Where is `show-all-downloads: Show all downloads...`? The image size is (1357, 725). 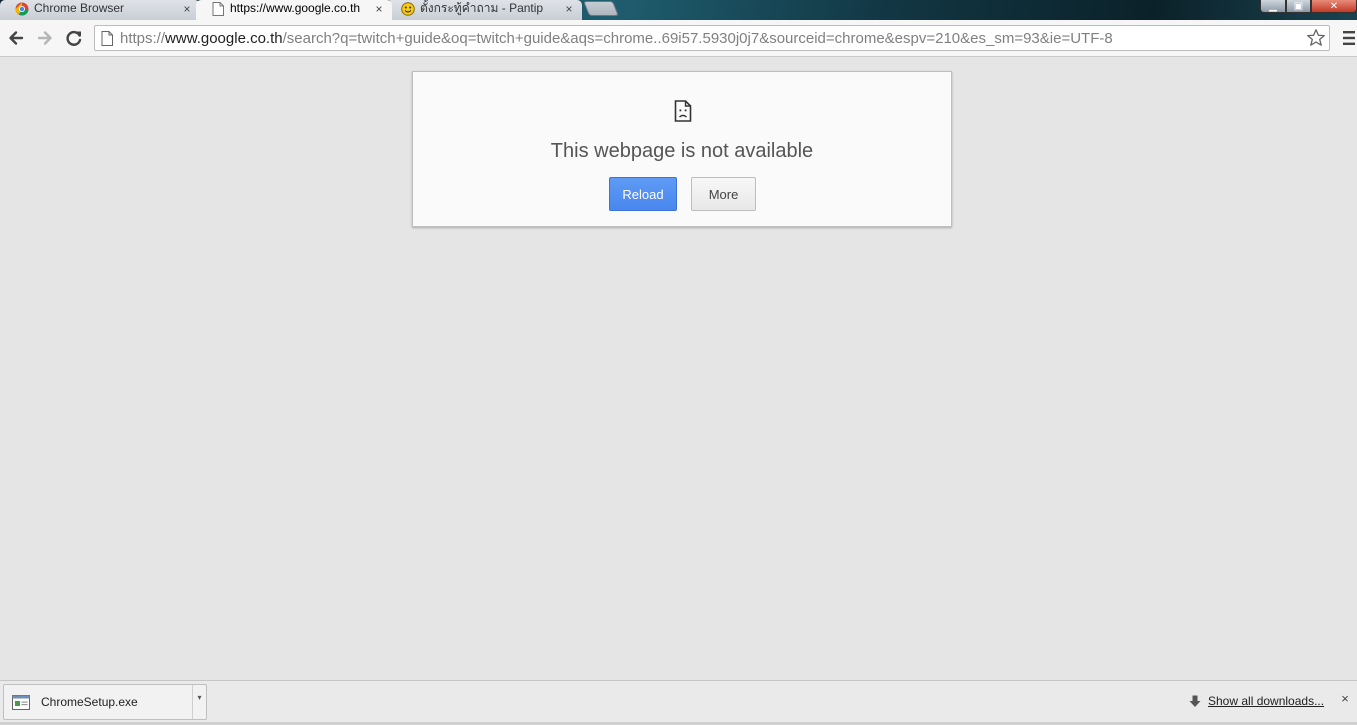
show-all-downloads: Show all downloads... is located at coordinates (1256, 701).